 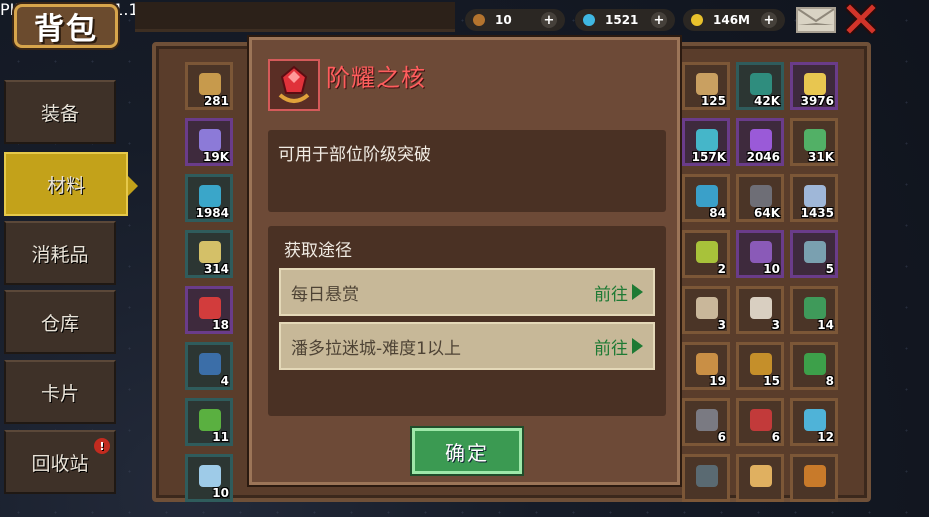 I want to click on tab-equipment: 装备, so click(x=60, y=112).